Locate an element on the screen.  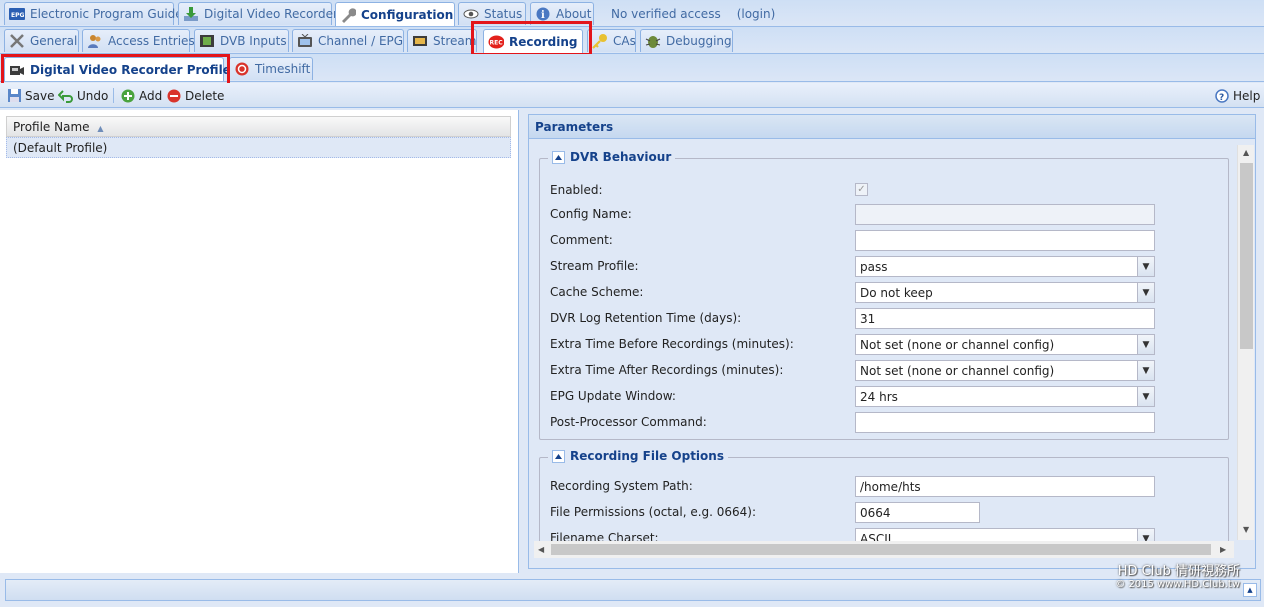
stream-icon is located at coordinates (420, 41).